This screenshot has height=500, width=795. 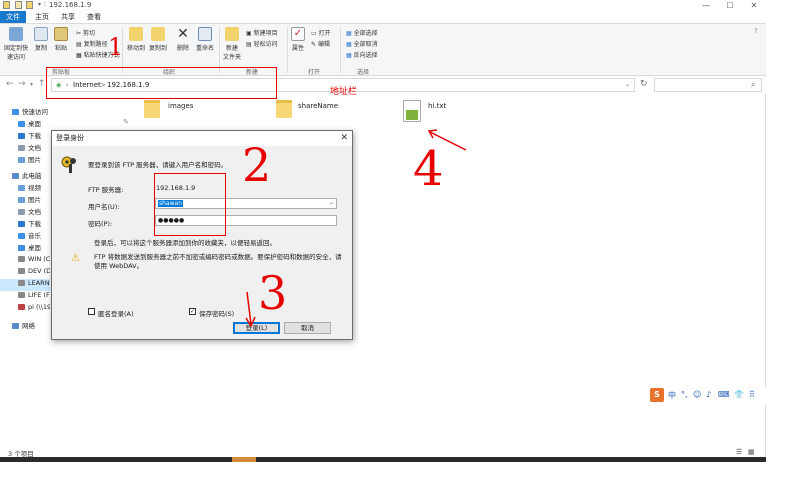 What do you see at coordinates (244, 459) in the screenshot?
I see `taskbar-active-item` at bounding box center [244, 459].